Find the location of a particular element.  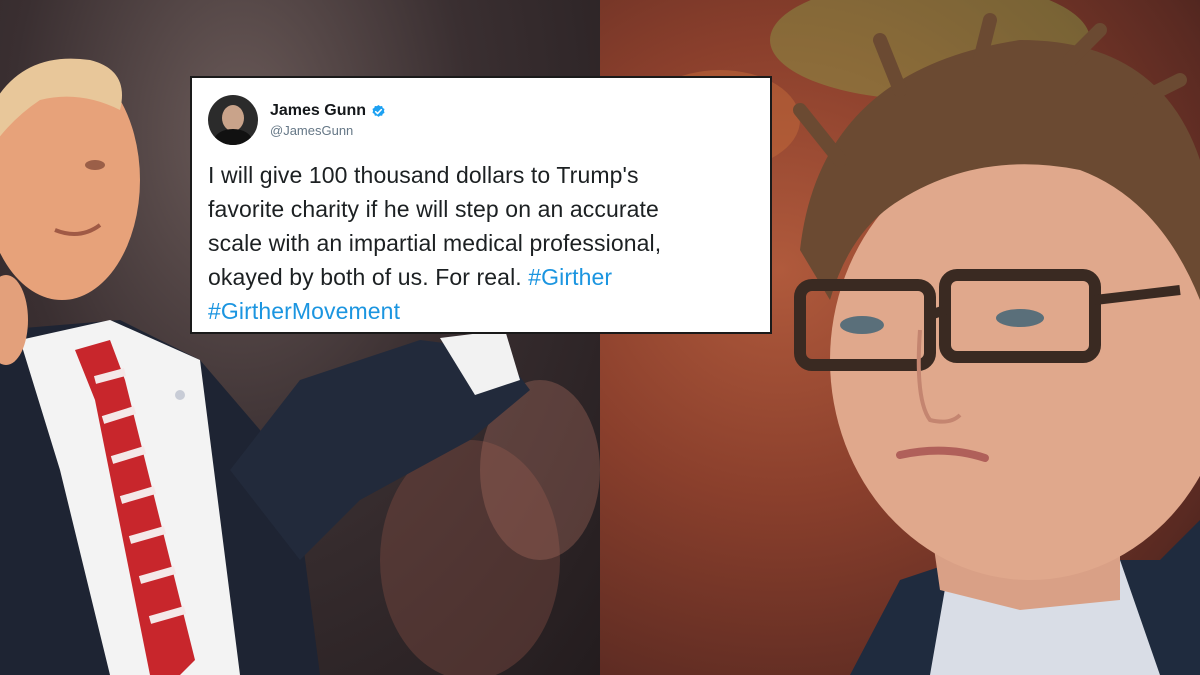

handle: @JamesGunn is located at coordinates (328, 130).